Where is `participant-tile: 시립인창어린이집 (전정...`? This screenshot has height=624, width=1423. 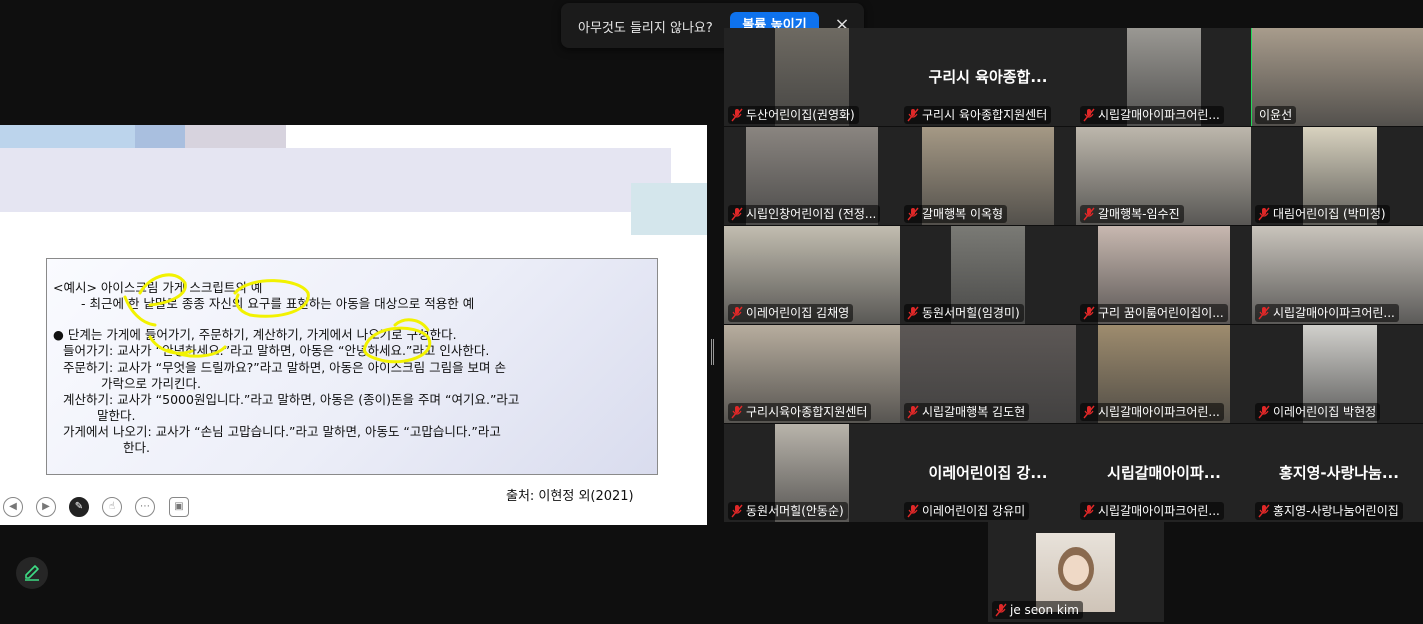 participant-tile: 시립인창어린이집 (전정... is located at coordinates (812, 176).